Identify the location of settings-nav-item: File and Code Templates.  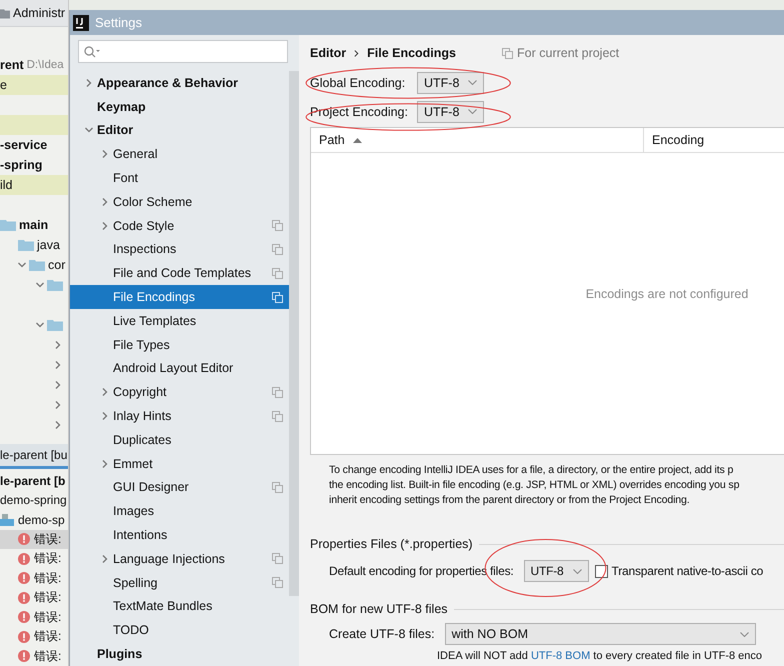
(179, 273).